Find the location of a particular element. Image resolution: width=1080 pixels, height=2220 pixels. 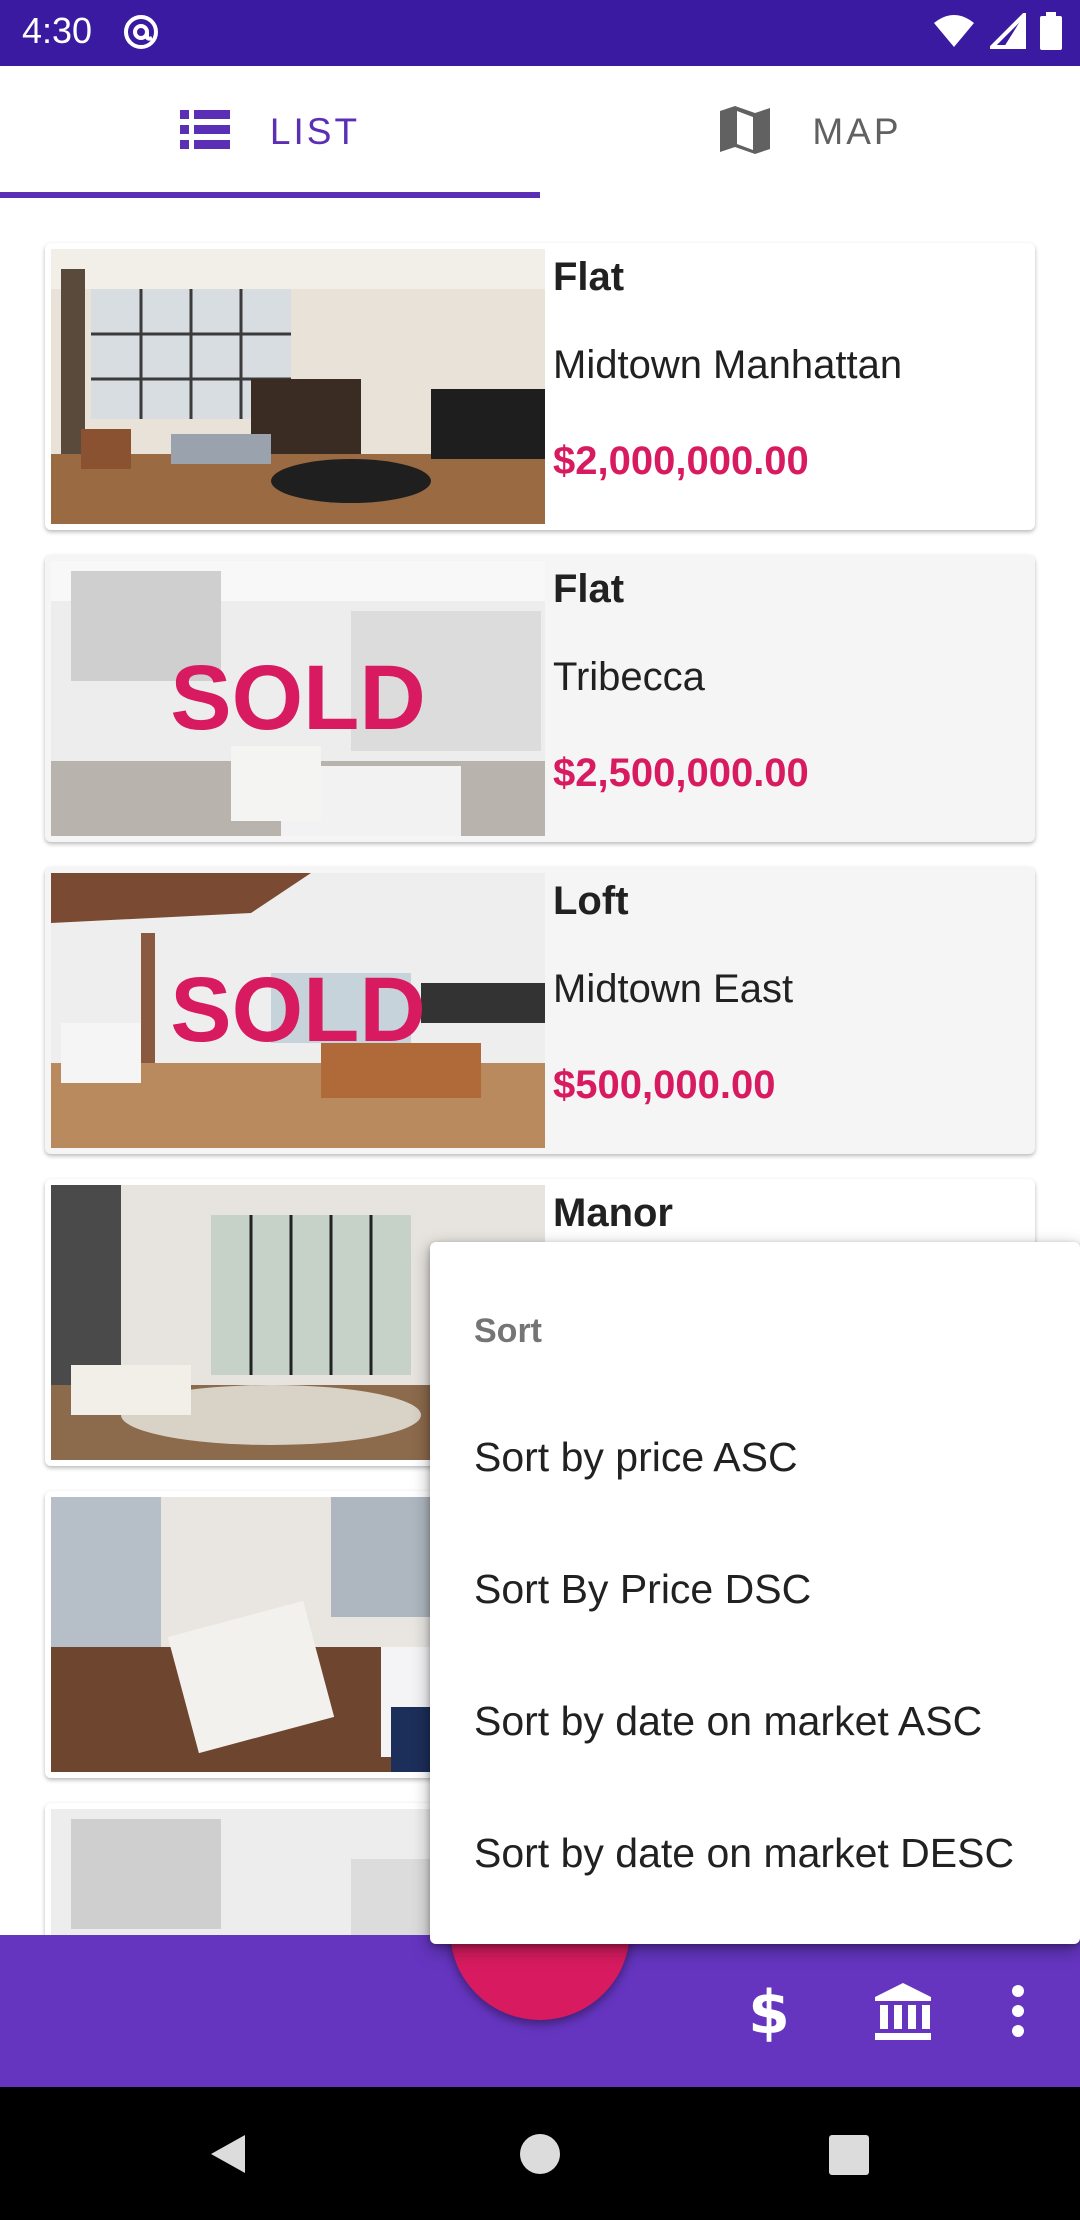

recents-icon is located at coordinates (849, 2157).